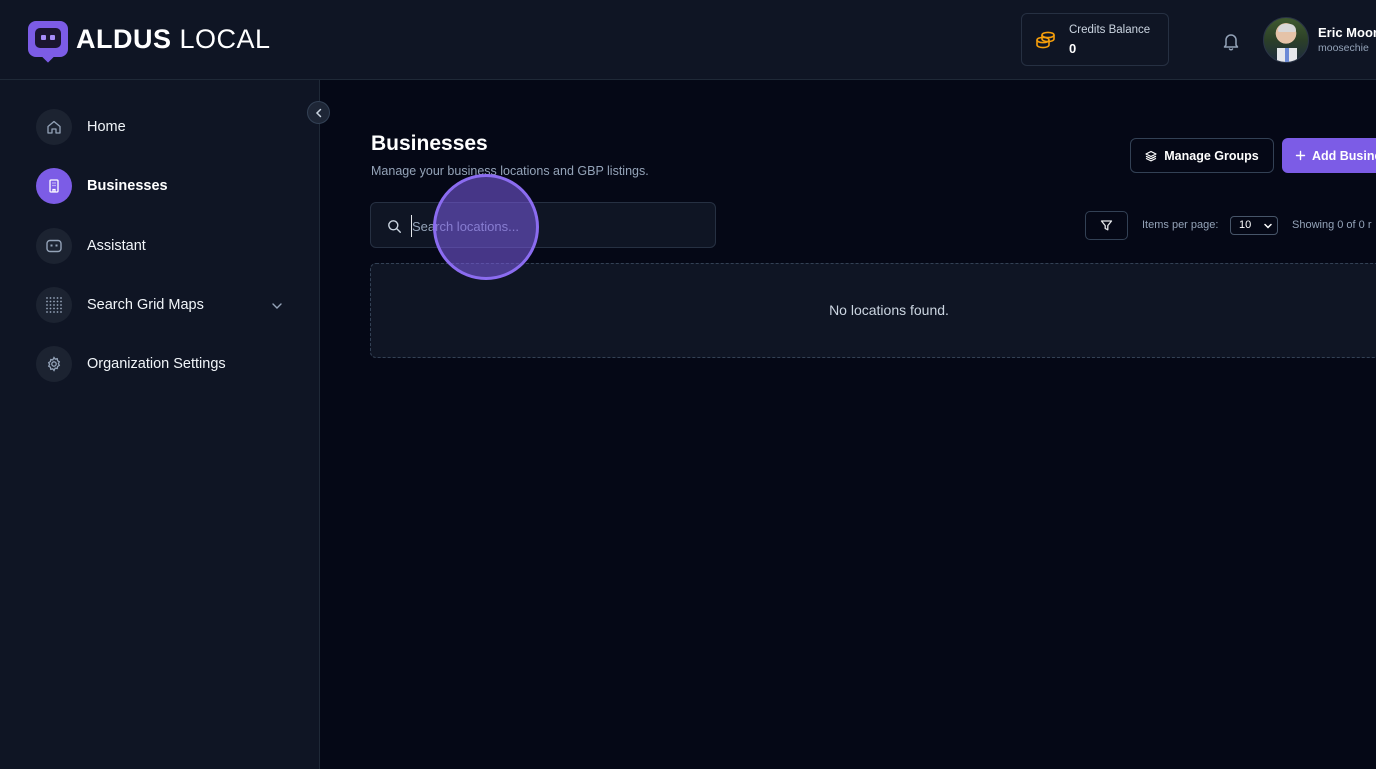 The image size is (1376, 769). I want to click on filter-icon, so click(1106, 225).